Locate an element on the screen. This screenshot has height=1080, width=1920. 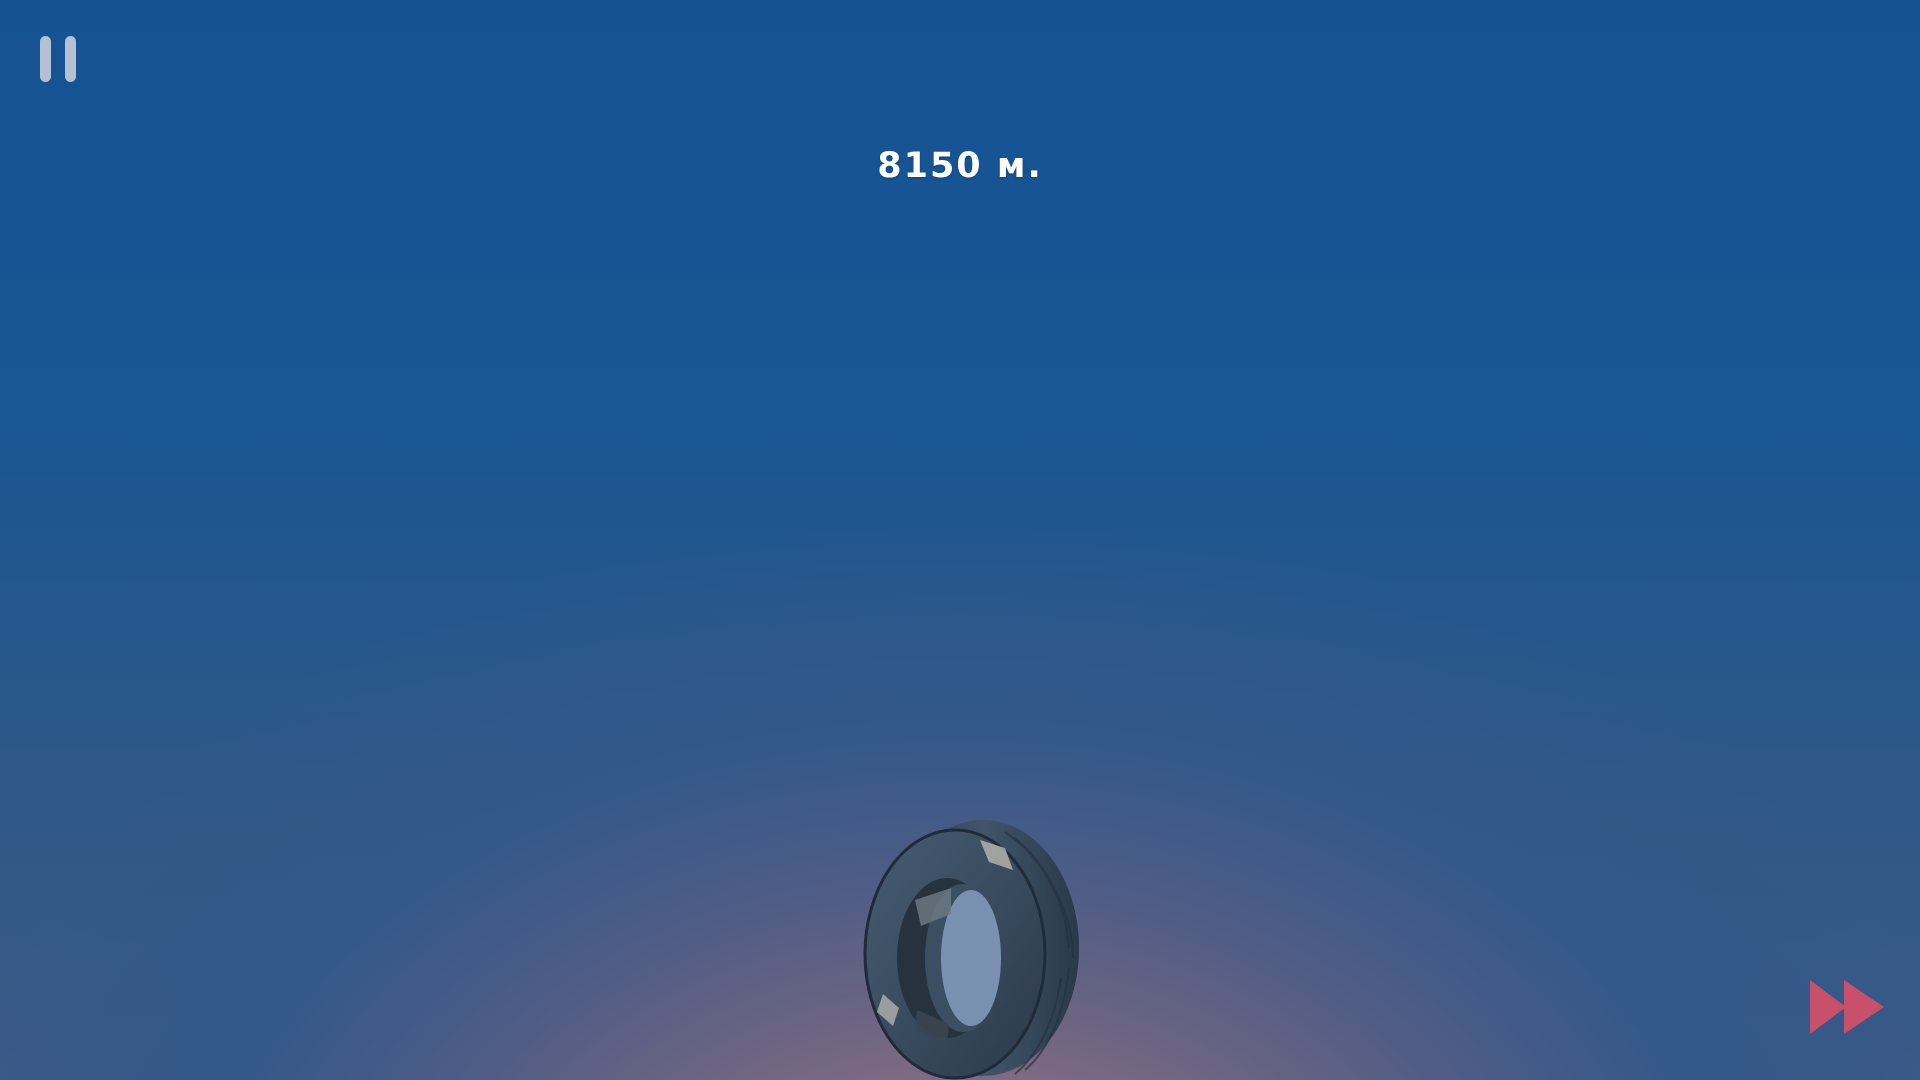
pause-button is located at coordinates (58, 59).